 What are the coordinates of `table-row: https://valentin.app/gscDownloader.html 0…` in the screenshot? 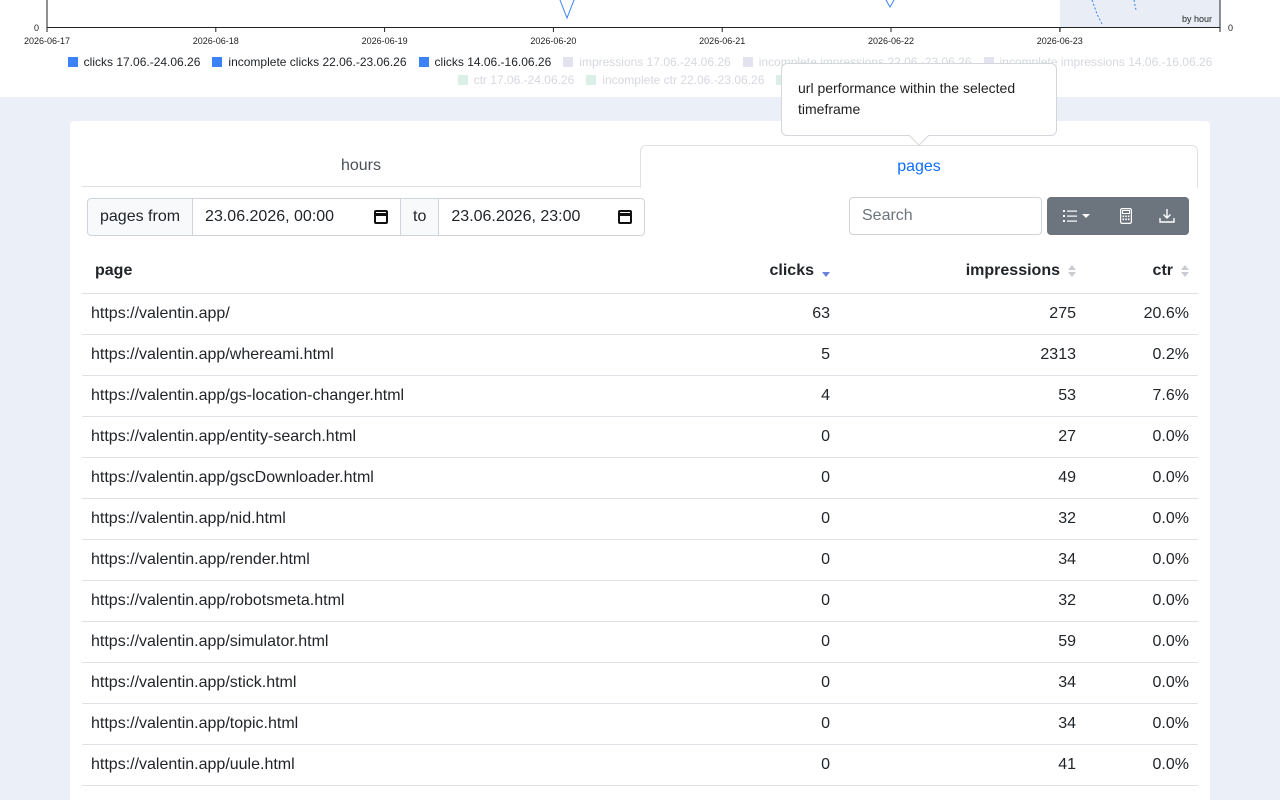 It's located at (640, 478).